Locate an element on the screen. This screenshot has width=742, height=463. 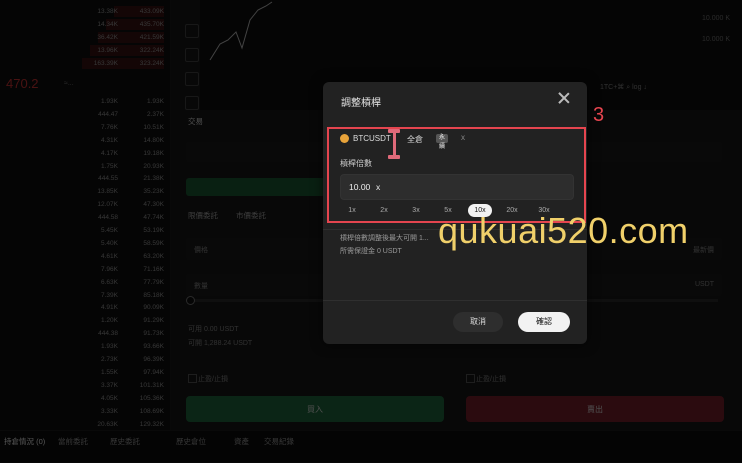
divider is located at coordinates (455, 300).